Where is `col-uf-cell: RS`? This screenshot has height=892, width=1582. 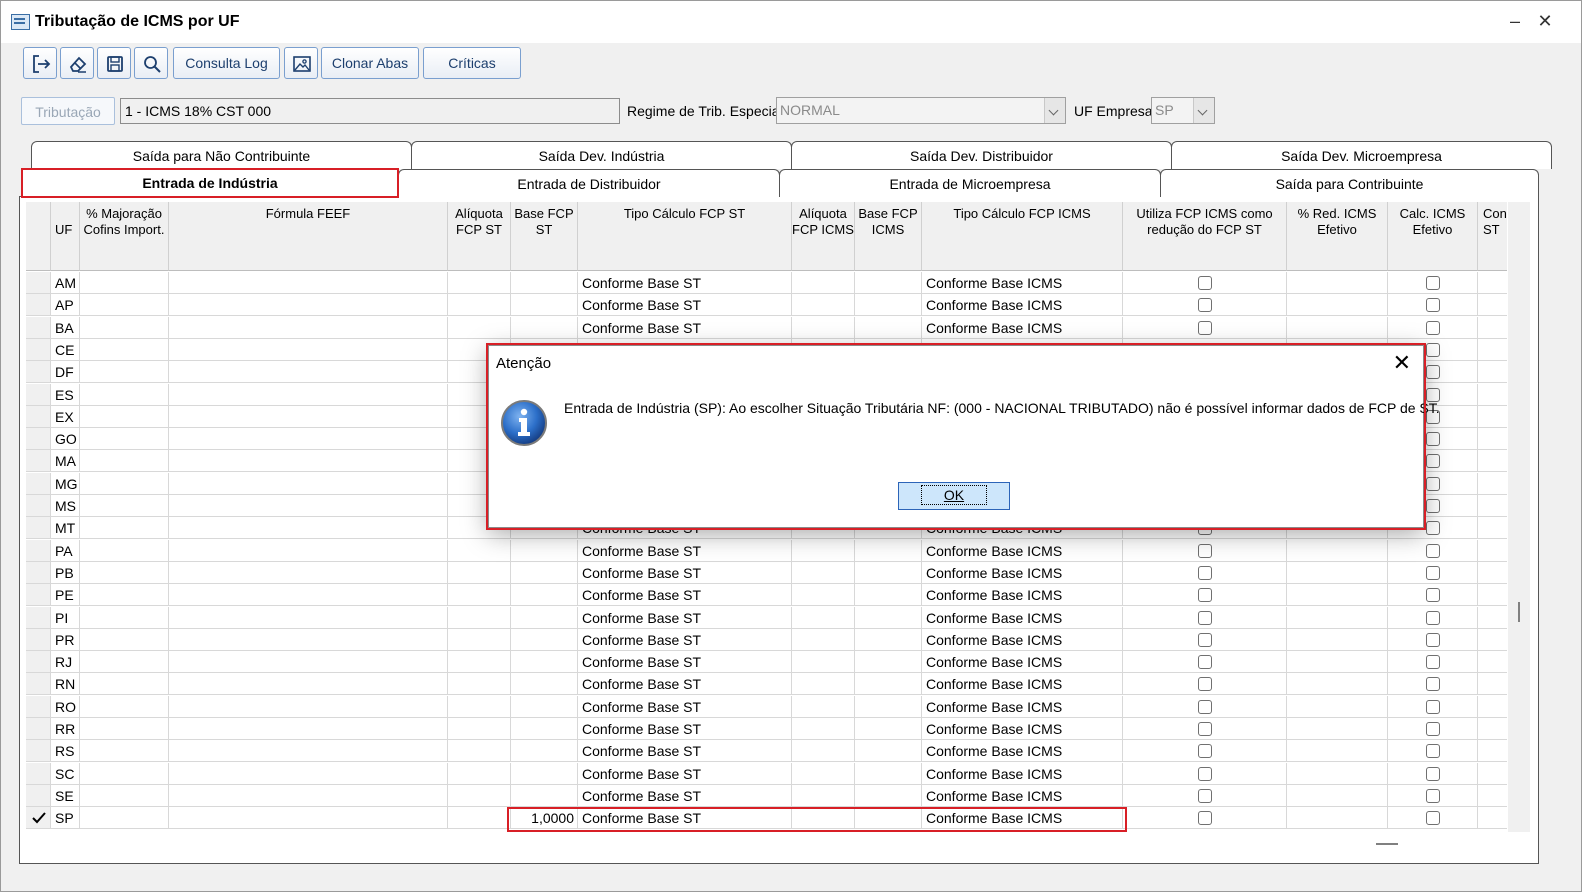 col-uf-cell: RS is located at coordinates (65, 751).